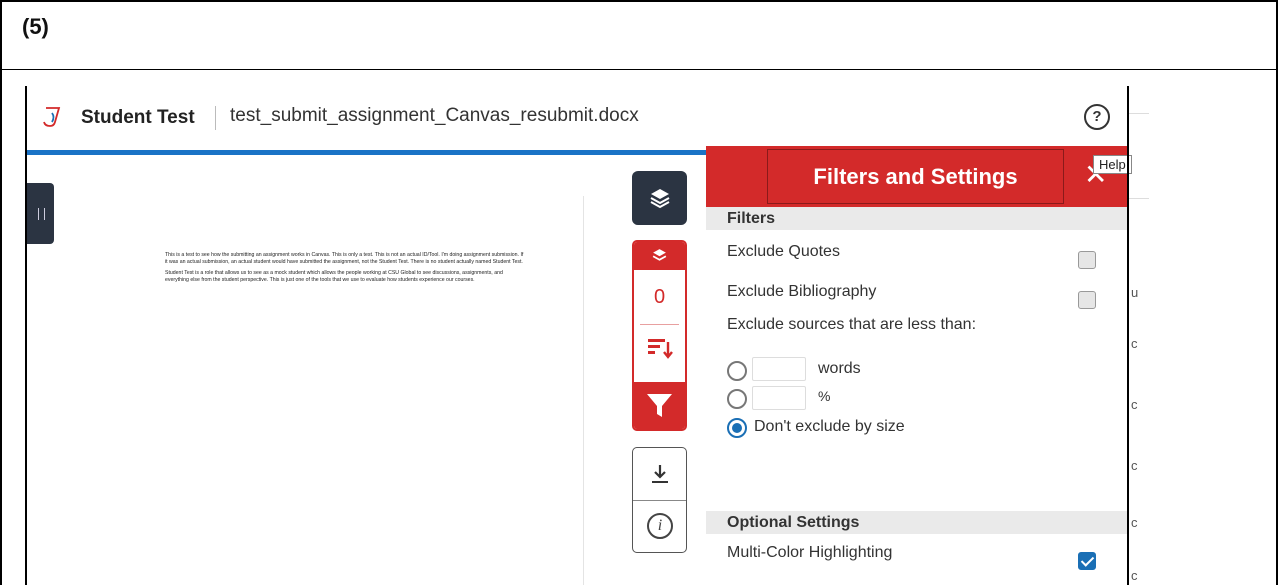 The image size is (1278, 585). I want to click on words-unit-label: words, so click(839, 368).